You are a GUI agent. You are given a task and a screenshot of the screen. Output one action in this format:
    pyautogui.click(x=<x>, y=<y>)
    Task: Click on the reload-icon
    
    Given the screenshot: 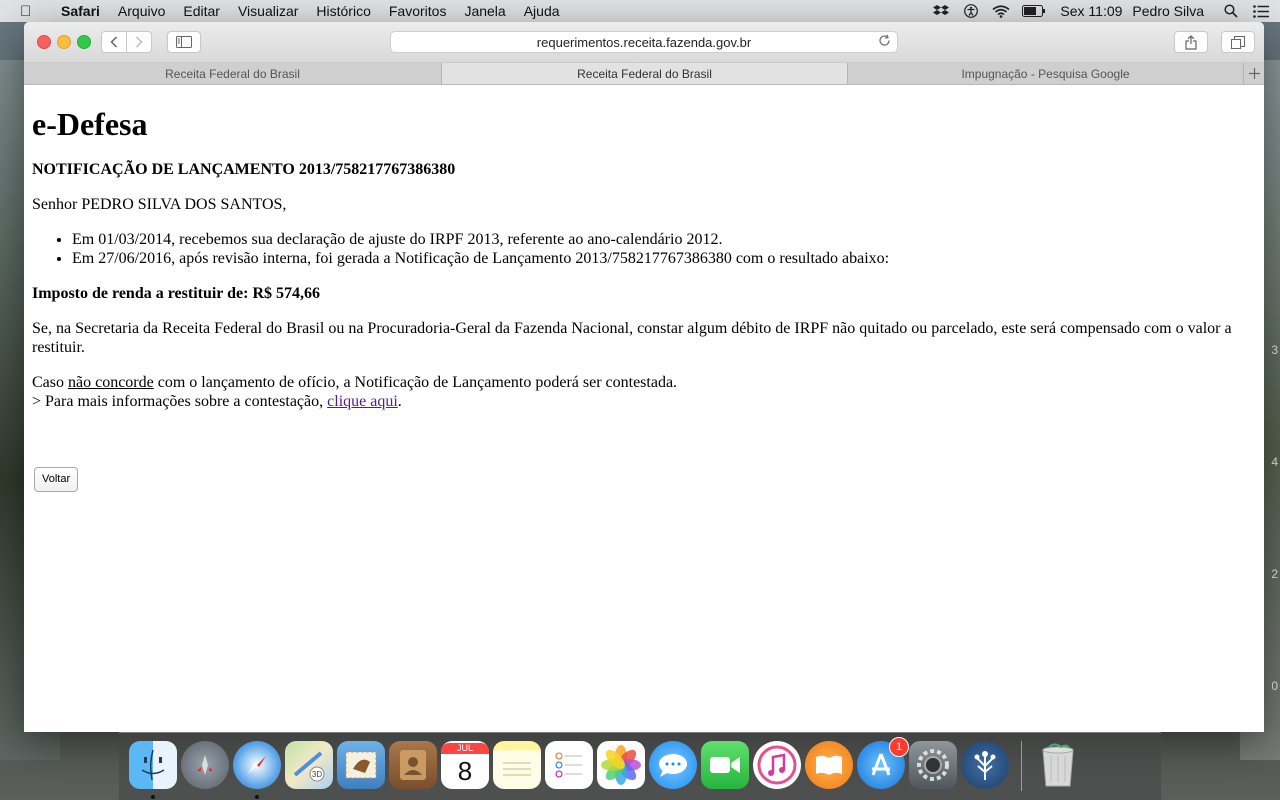 What is the action you would take?
    pyautogui.click(x=884, y=42)
    